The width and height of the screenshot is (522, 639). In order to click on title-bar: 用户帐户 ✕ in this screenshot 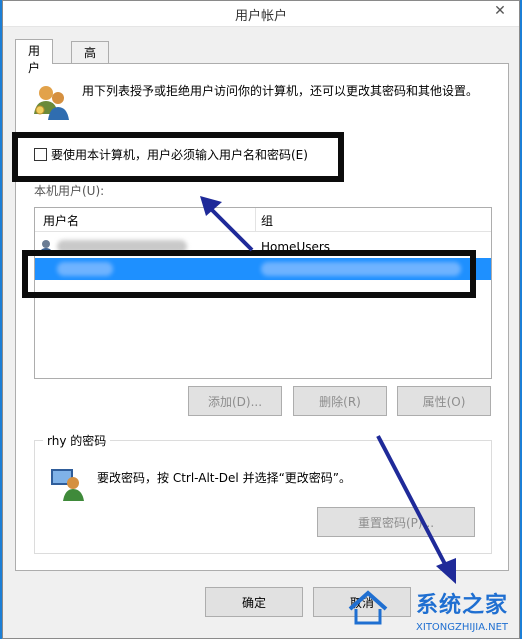, I will do `click(261, 14)`.